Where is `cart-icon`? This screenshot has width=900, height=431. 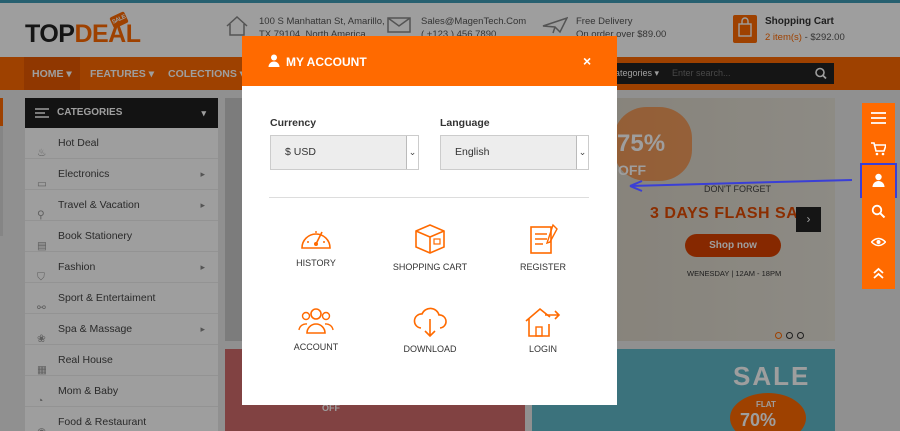 cart-icon is located at coordinates (878, 149).